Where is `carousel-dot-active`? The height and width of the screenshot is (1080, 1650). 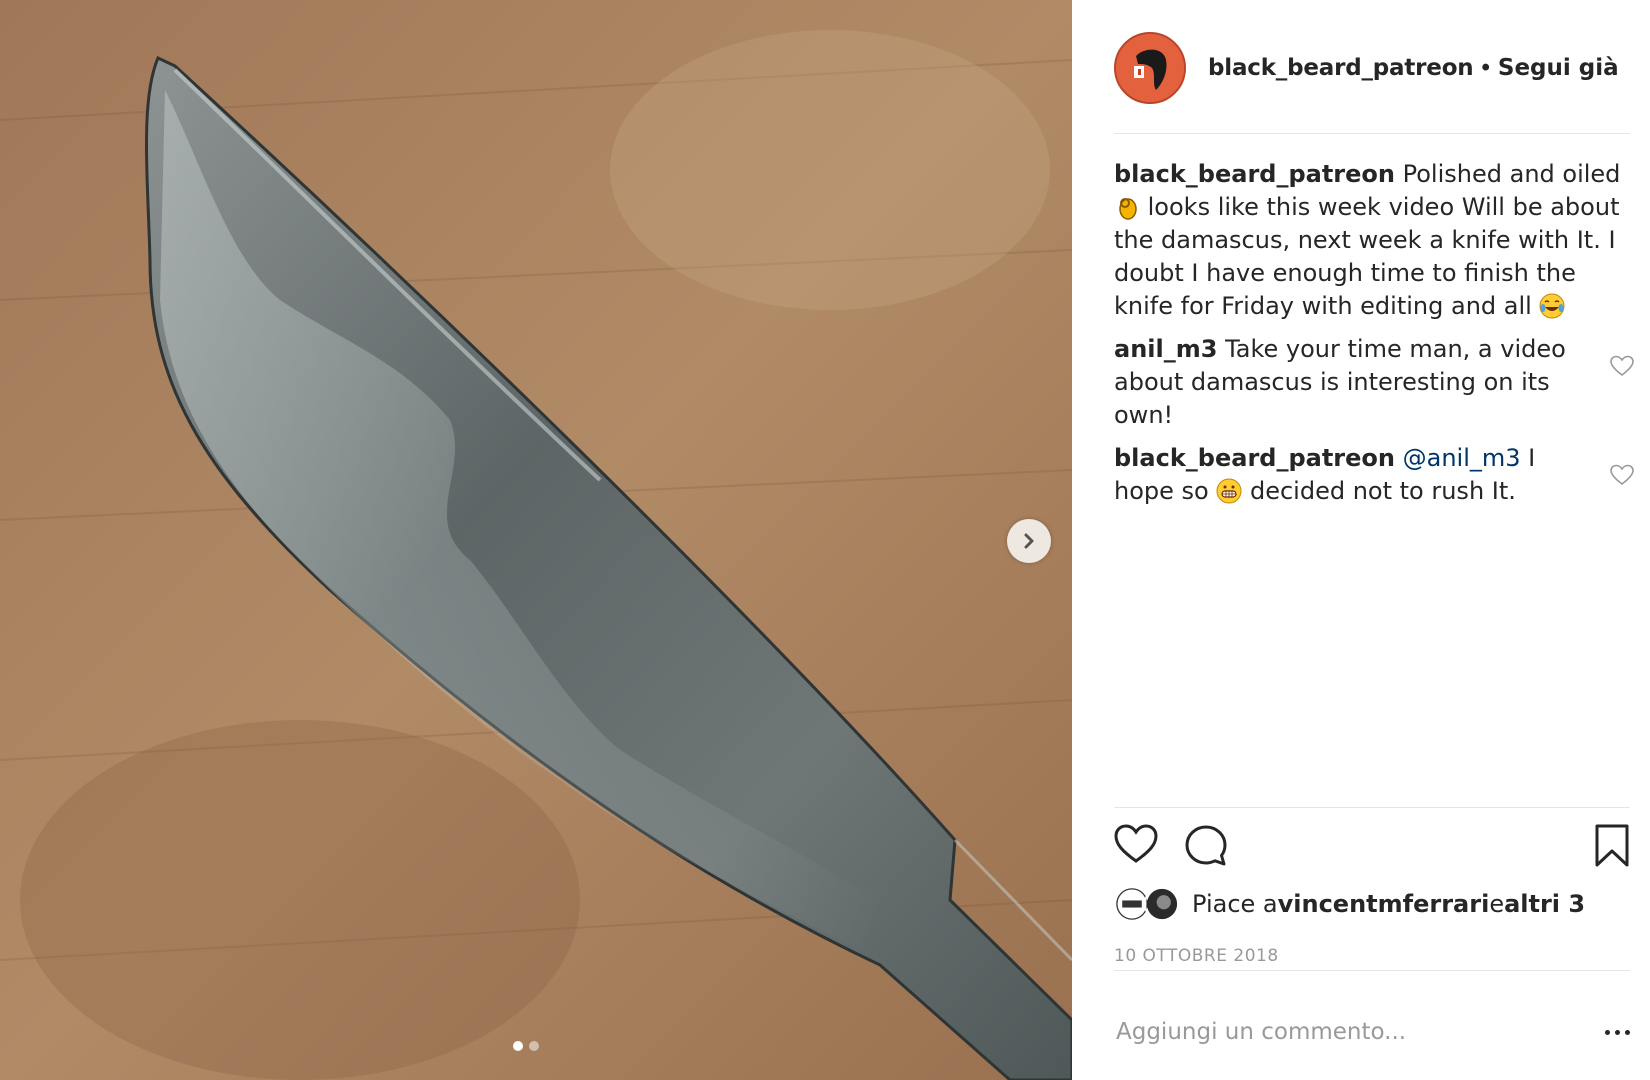 carousel-dot-active is located at coordinates (518, 1046).